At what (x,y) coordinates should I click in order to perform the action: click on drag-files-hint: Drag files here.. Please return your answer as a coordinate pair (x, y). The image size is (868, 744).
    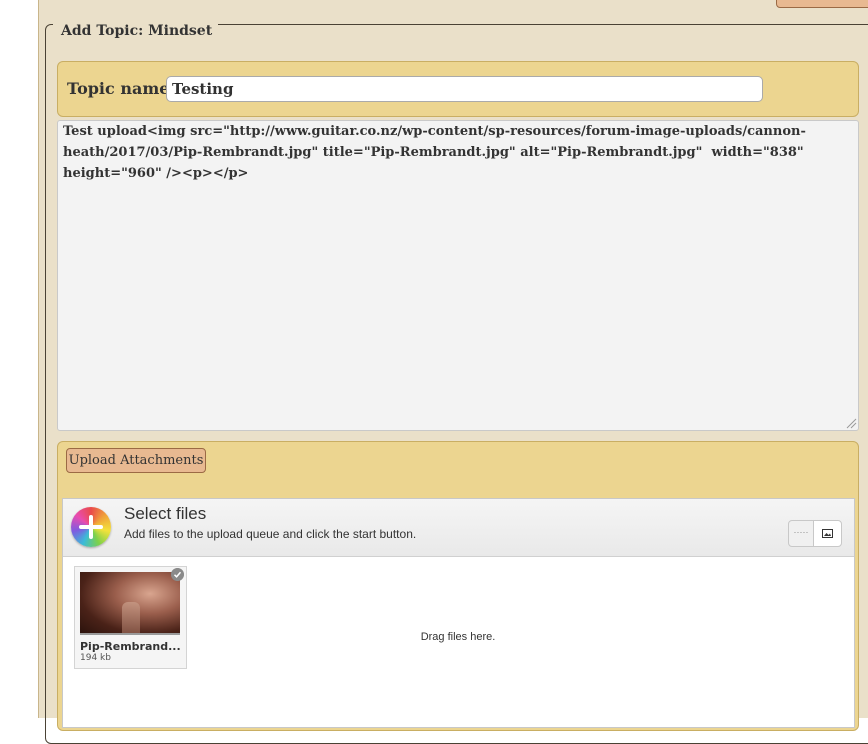
    Looking at the image, I should click on (458, 637).